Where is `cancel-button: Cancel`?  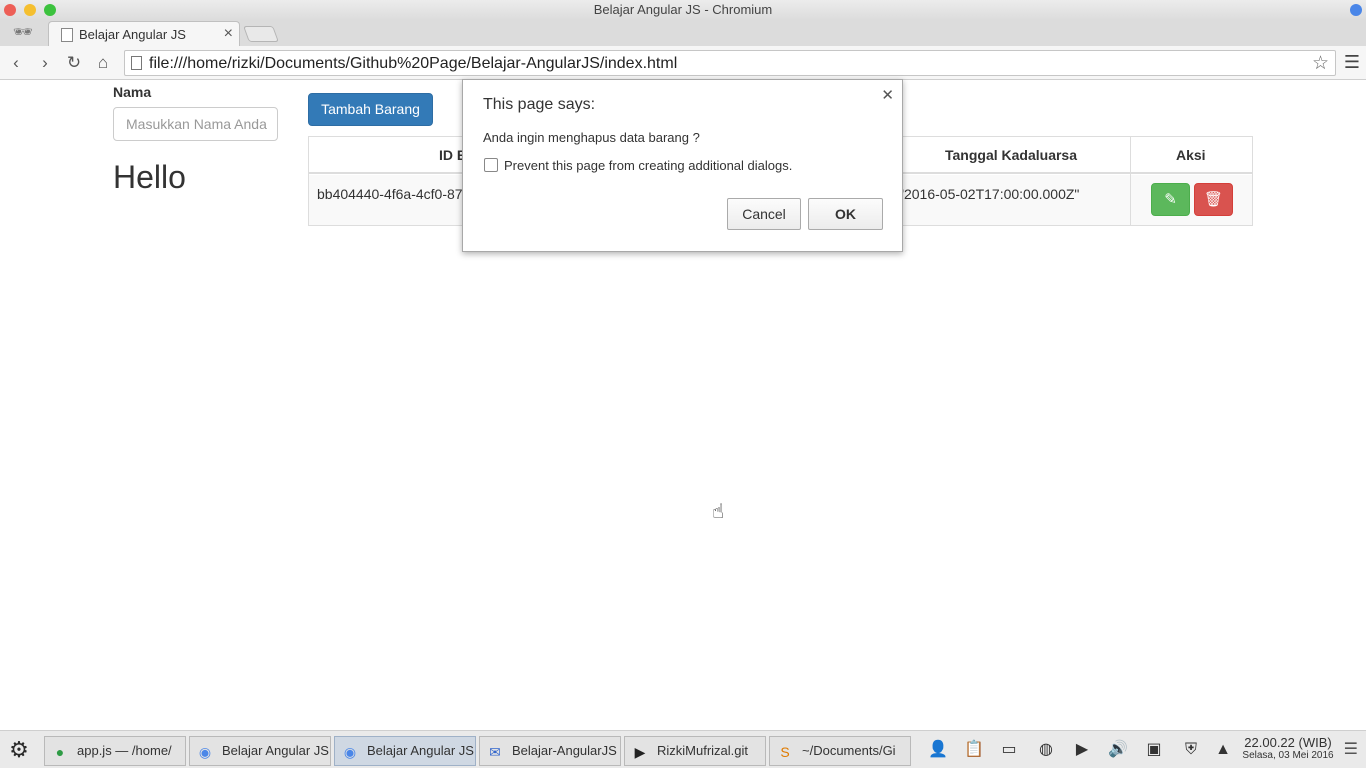
cancel-button: Cancel is located at coordinates (764, 214).